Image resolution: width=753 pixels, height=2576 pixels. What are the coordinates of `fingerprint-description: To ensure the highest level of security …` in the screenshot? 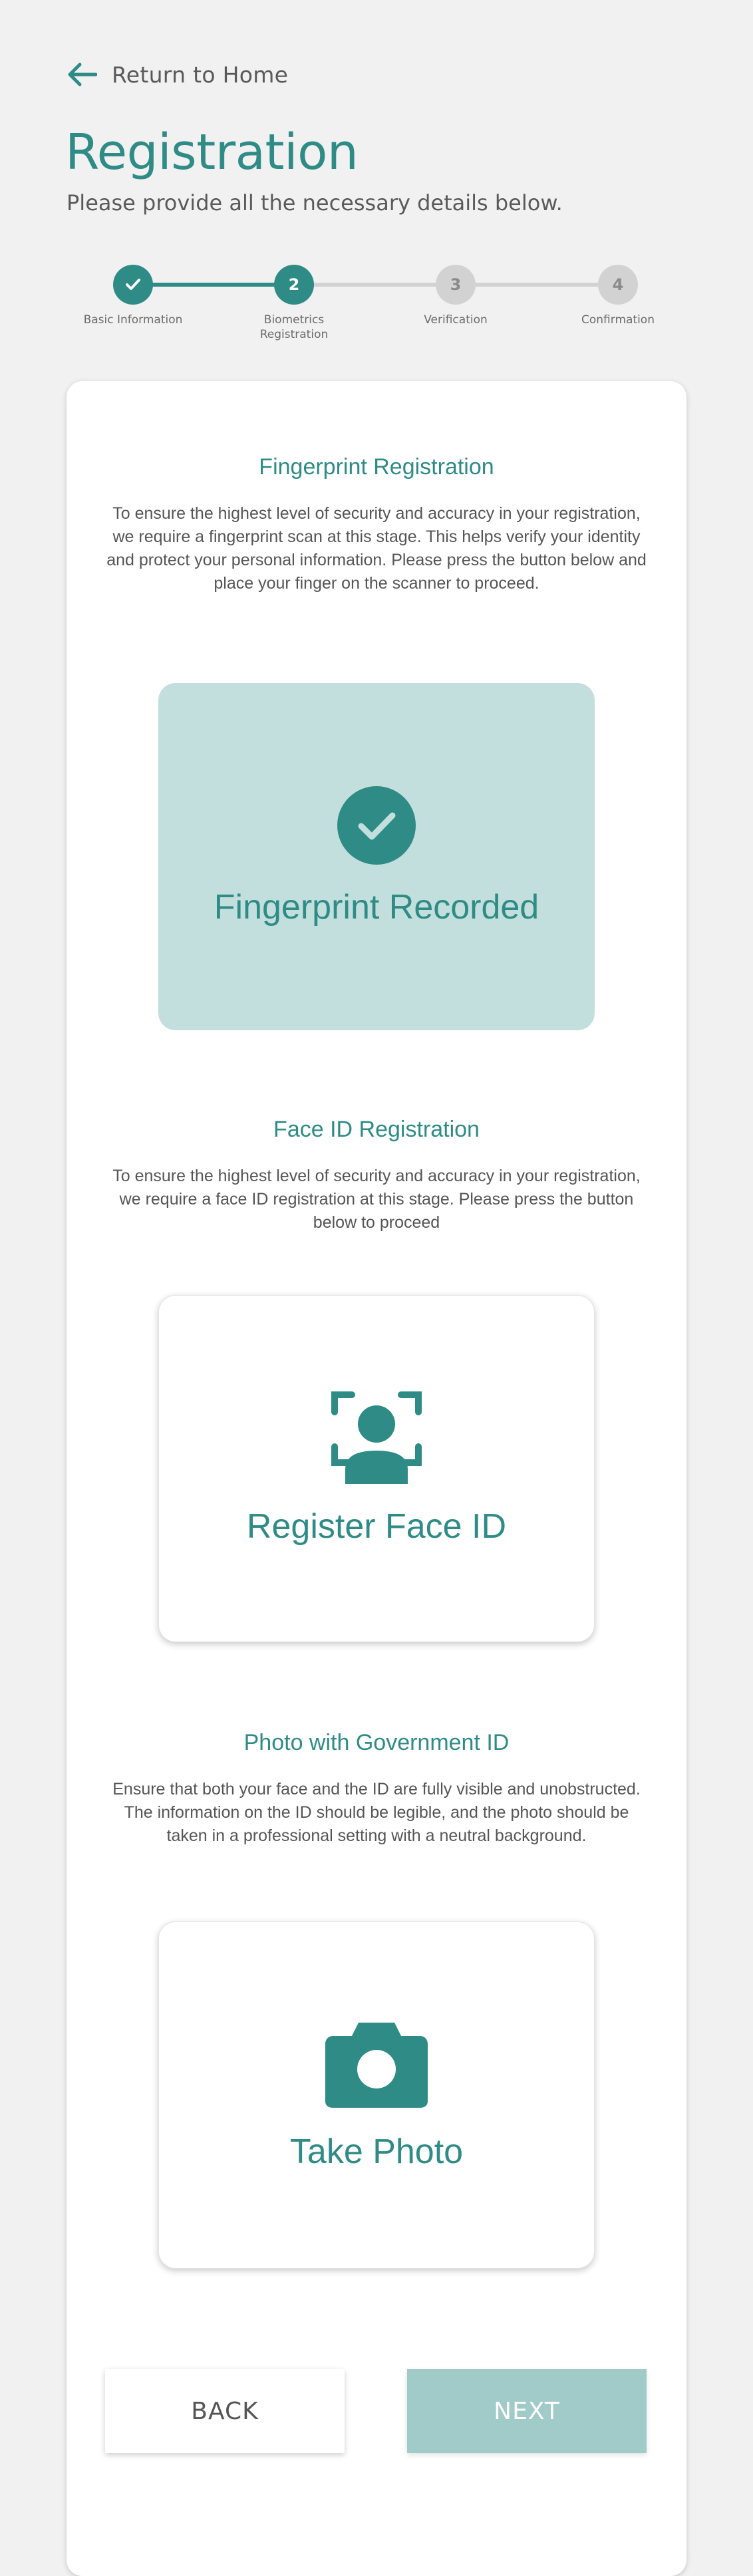 It's located at (376, 548).